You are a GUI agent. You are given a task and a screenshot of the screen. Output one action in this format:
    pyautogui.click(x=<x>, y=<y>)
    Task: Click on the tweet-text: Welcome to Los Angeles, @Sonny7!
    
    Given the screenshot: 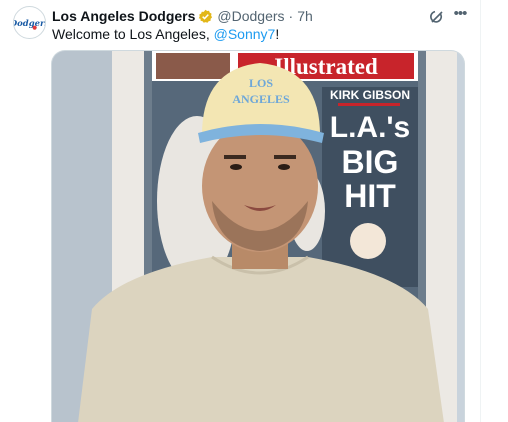 What is the action you would take?
    pyautogui.click(x=165, y=34)
    